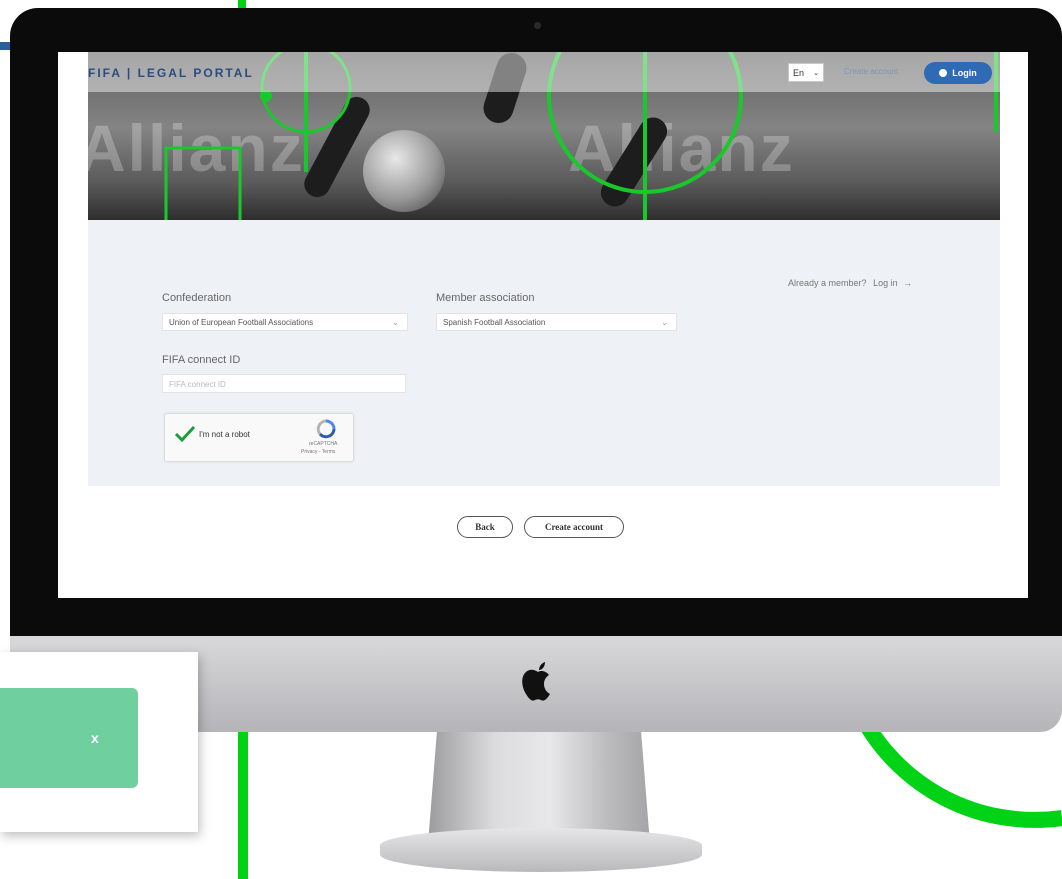 Image resolution: width=1062 pixels, height=879 pixels. Describe the element at coordinates (485, 298) in the screenshot. I see `member-association-label: Member association` at that location.